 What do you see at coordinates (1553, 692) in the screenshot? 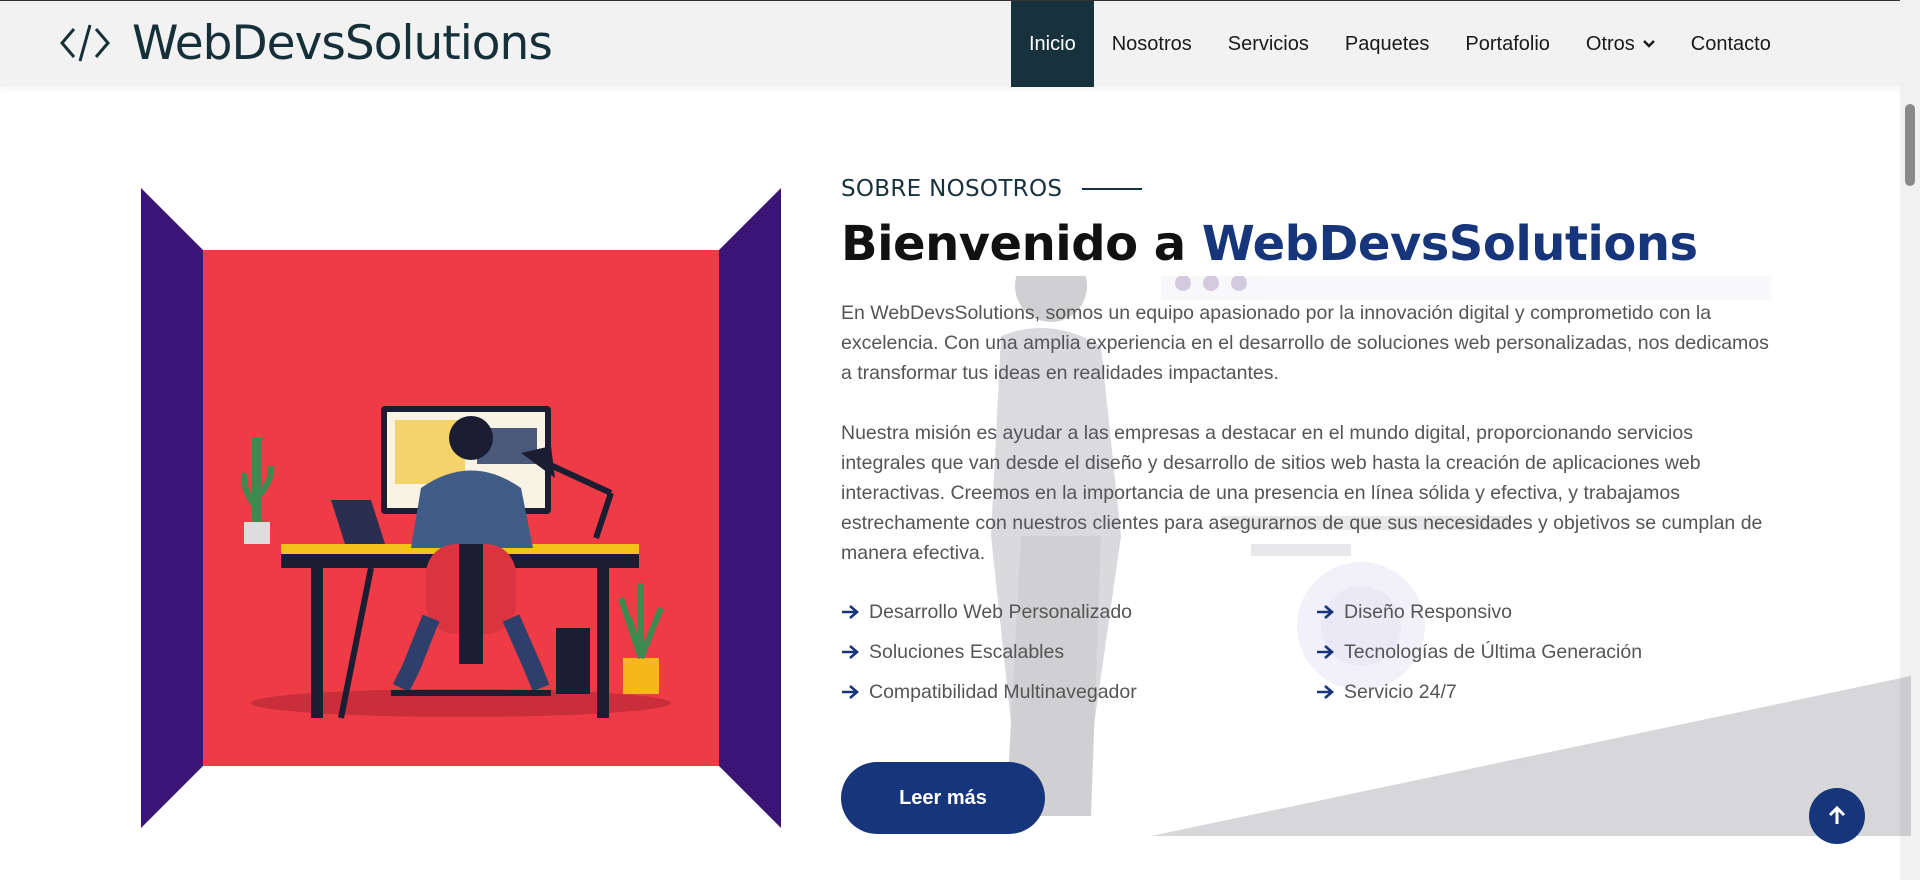
I see `feature-item: Servicio 24/7` at bounding box center [1553, 692].